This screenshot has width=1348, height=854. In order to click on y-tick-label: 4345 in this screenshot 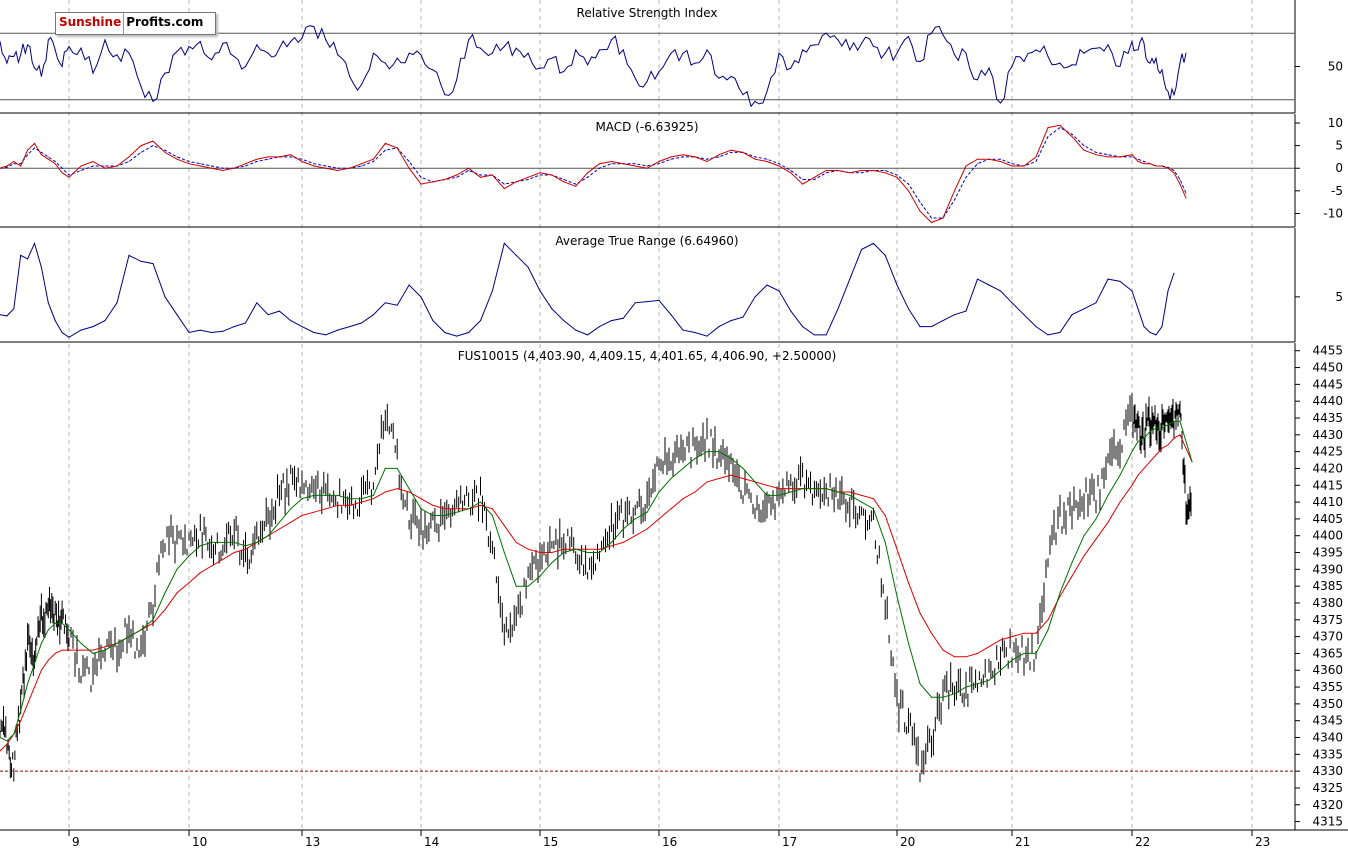, I will do `click(1327, 721)`.